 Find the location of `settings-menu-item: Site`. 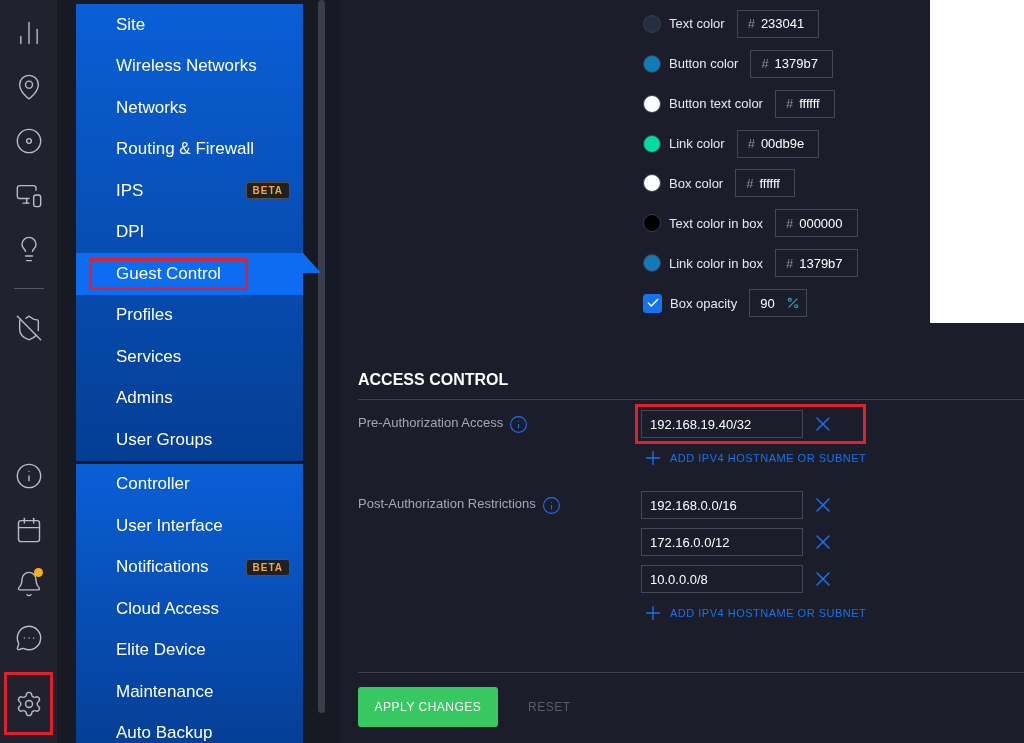

settings-menu-item: Site is located at coordinates (189, 25).